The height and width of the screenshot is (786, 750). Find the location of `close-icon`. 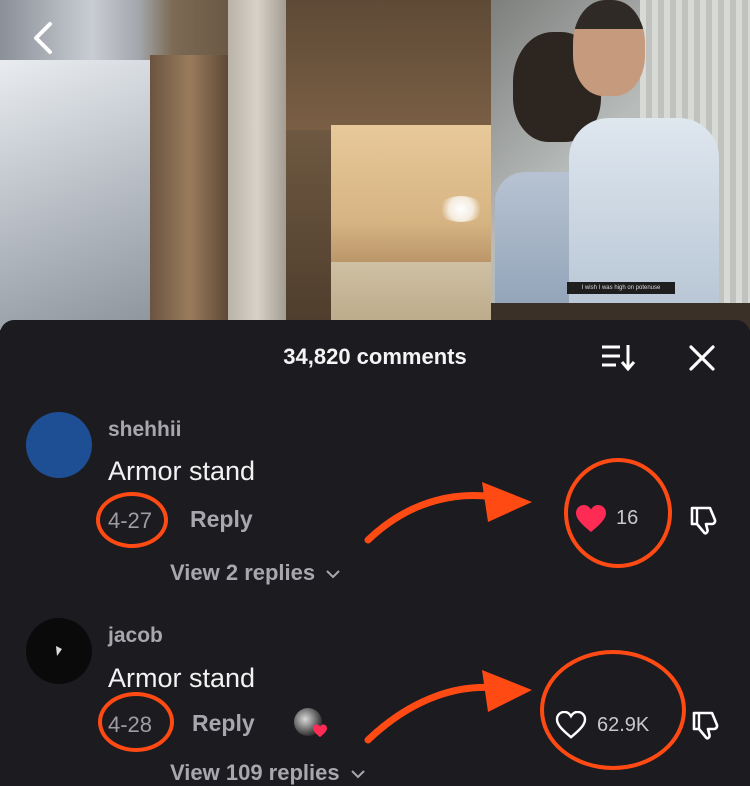

close-icon is located at coordinates (702, 358).